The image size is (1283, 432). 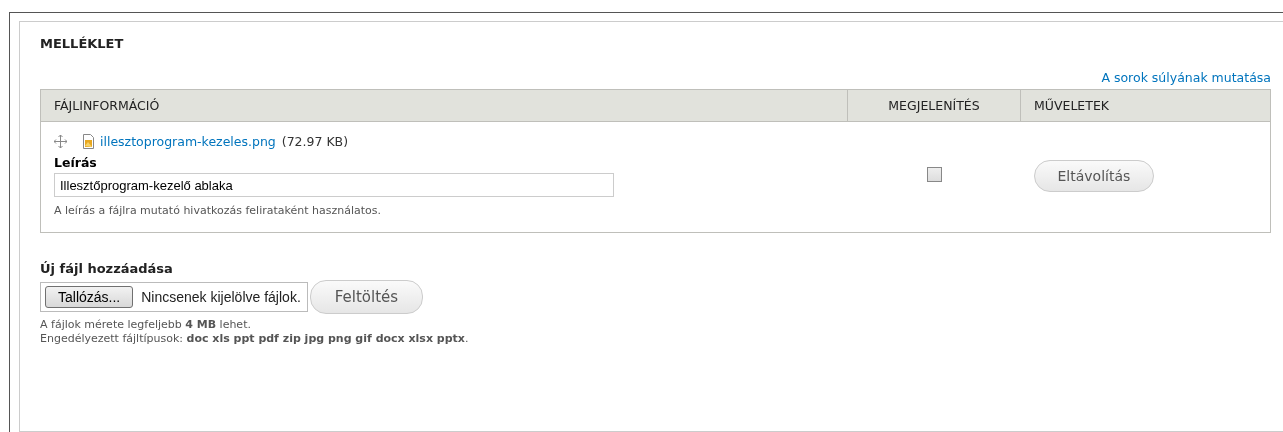 I want to click on image-file-icon, so click(x=88, y=141).